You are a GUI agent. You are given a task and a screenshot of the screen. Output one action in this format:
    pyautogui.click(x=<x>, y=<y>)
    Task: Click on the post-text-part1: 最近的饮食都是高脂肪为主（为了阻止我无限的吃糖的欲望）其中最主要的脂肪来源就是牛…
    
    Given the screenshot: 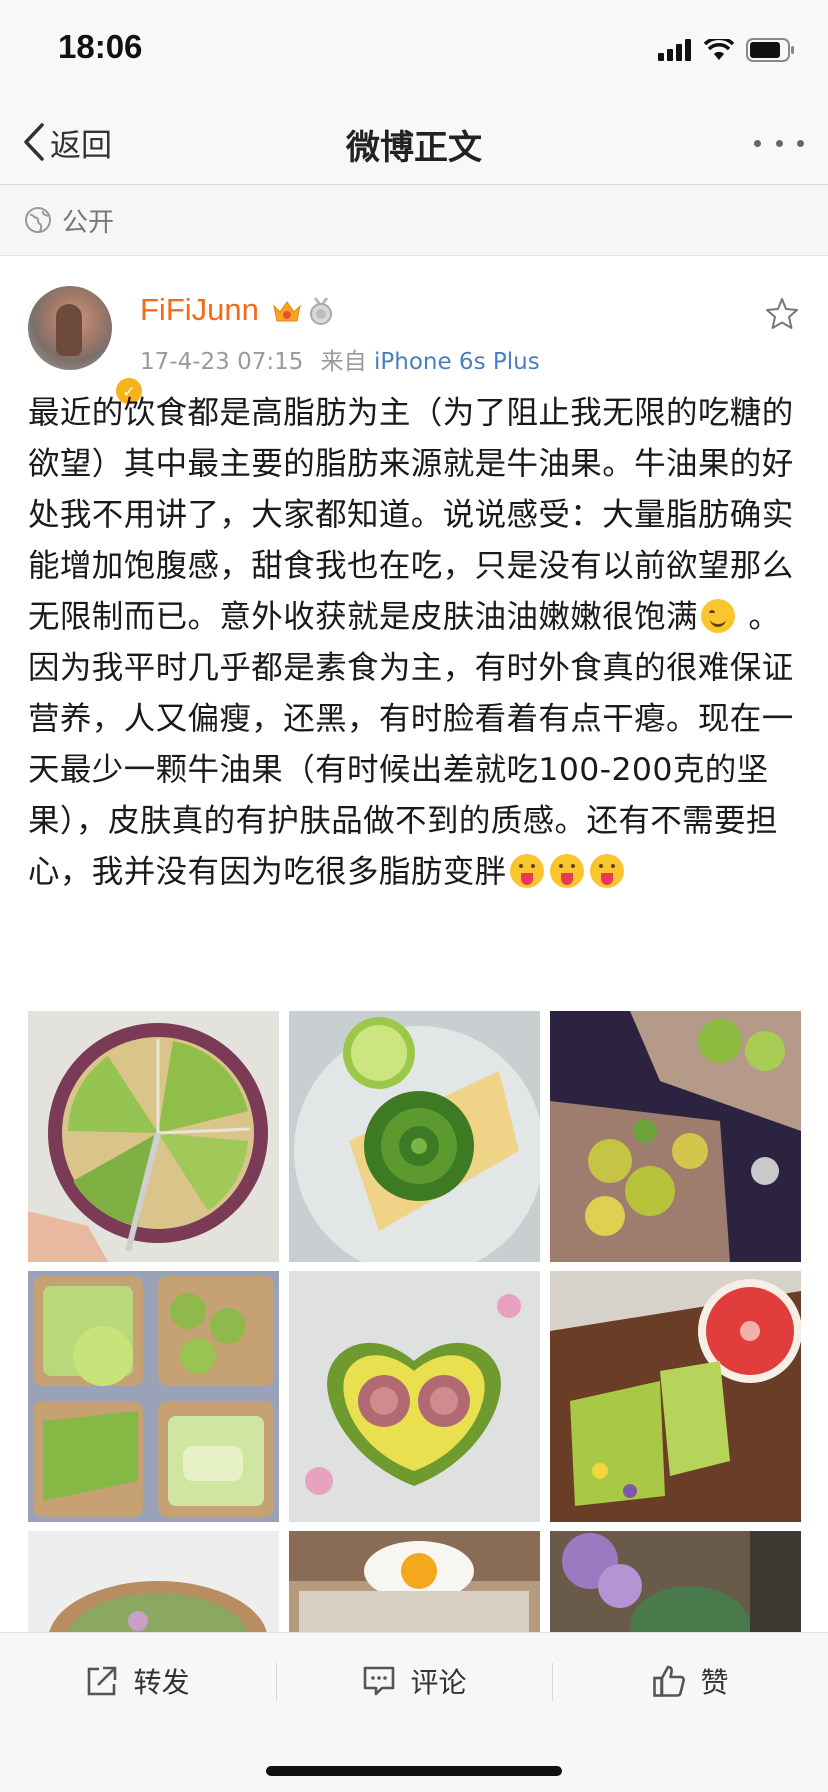 What is the action you would take?
    pyautogui.click(x=411, y=515)
    